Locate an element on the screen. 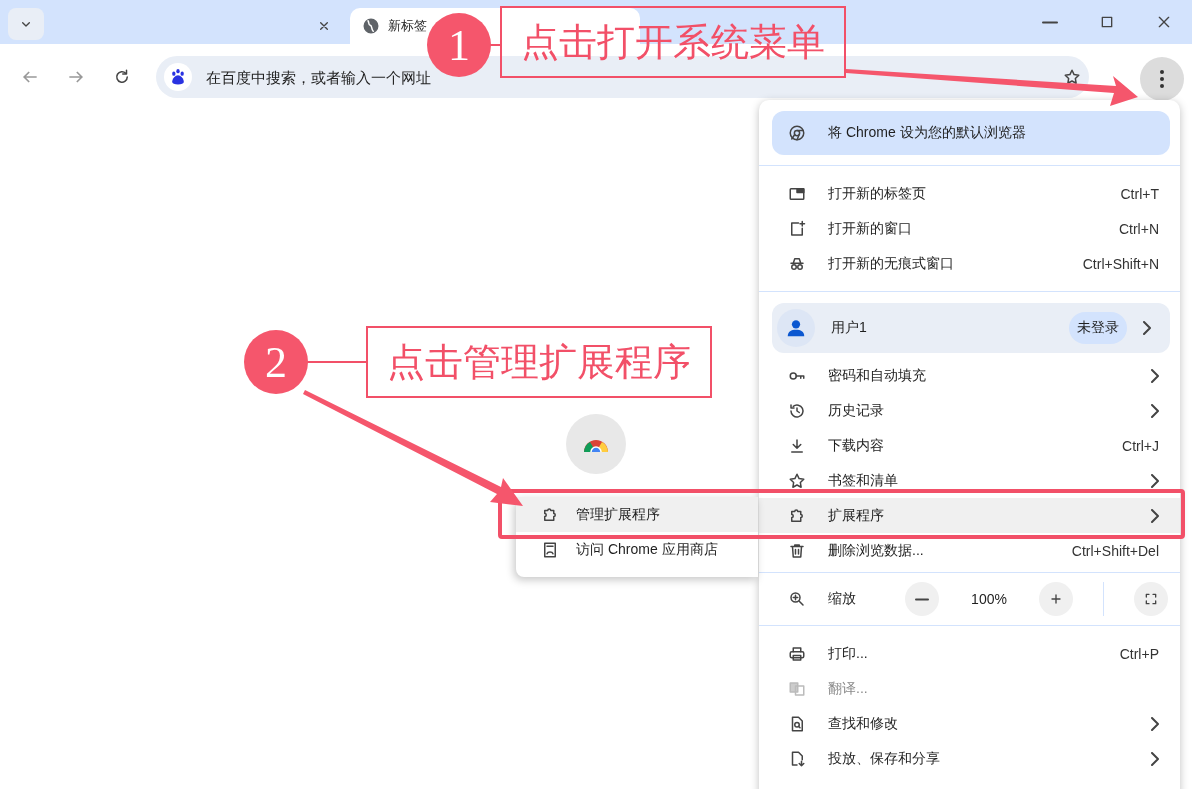  more-icon is located at coordinates (1162, 79).